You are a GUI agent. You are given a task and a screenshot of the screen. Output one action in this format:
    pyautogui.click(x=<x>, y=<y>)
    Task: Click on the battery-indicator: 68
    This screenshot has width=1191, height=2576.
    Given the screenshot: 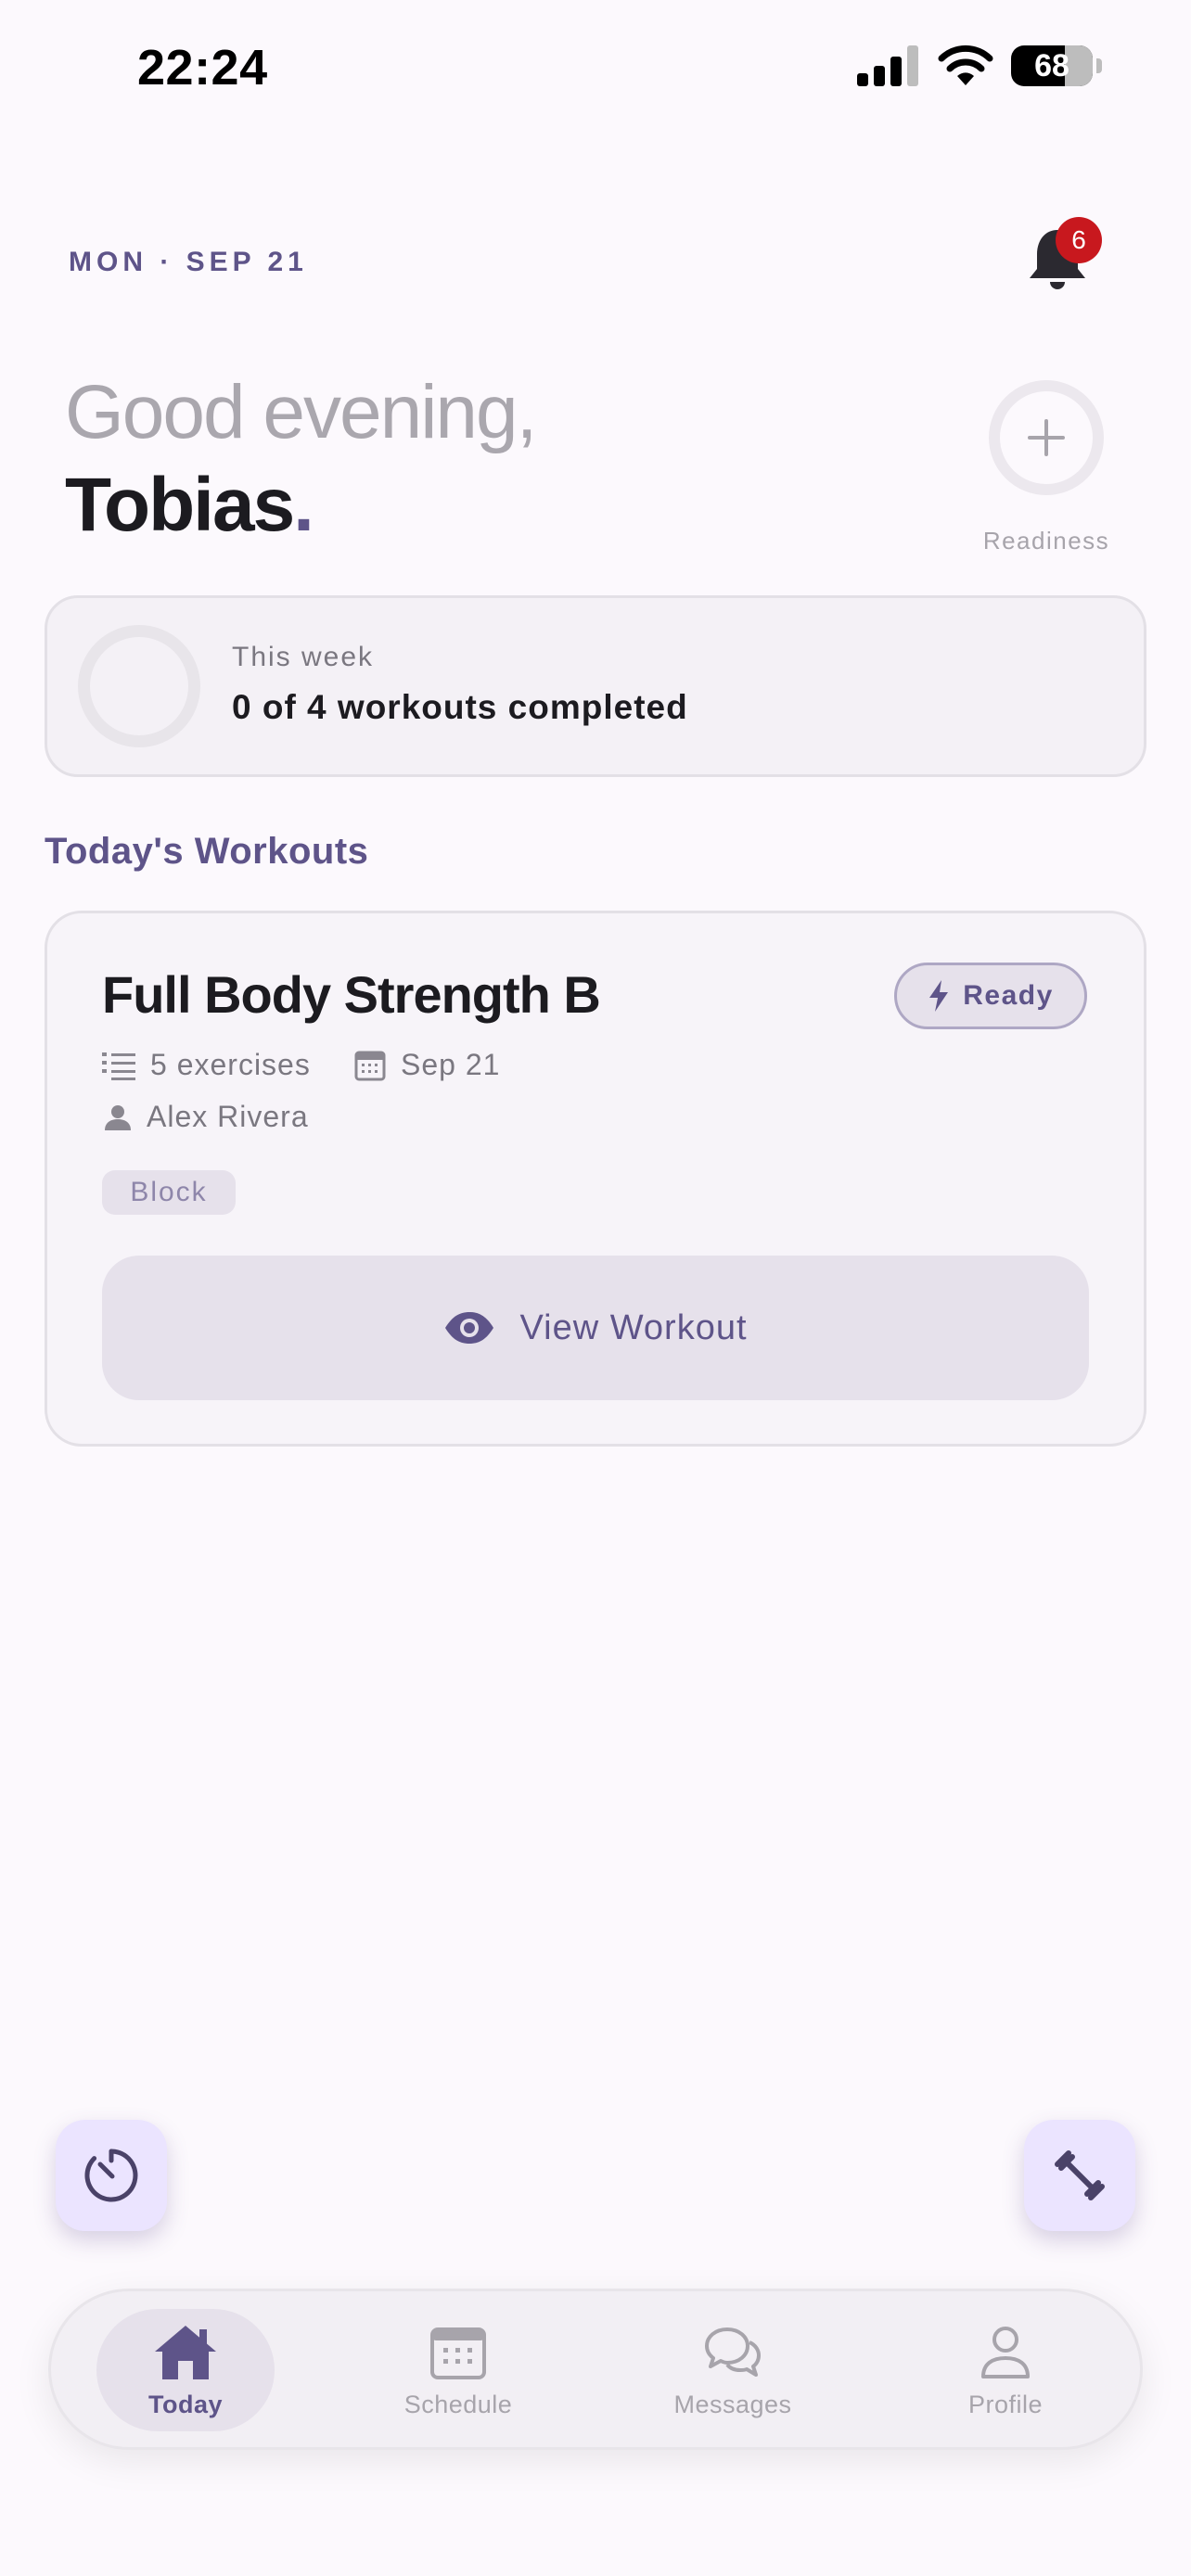 What is the action you would take?
    pyautogui.click(x=1052, y=66)
    